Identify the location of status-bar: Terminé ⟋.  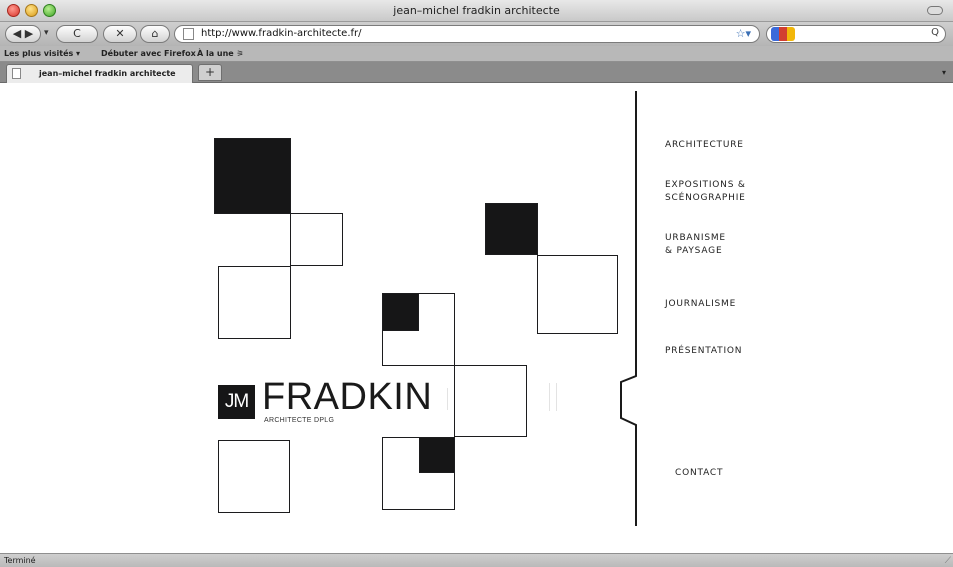
(476, 560).